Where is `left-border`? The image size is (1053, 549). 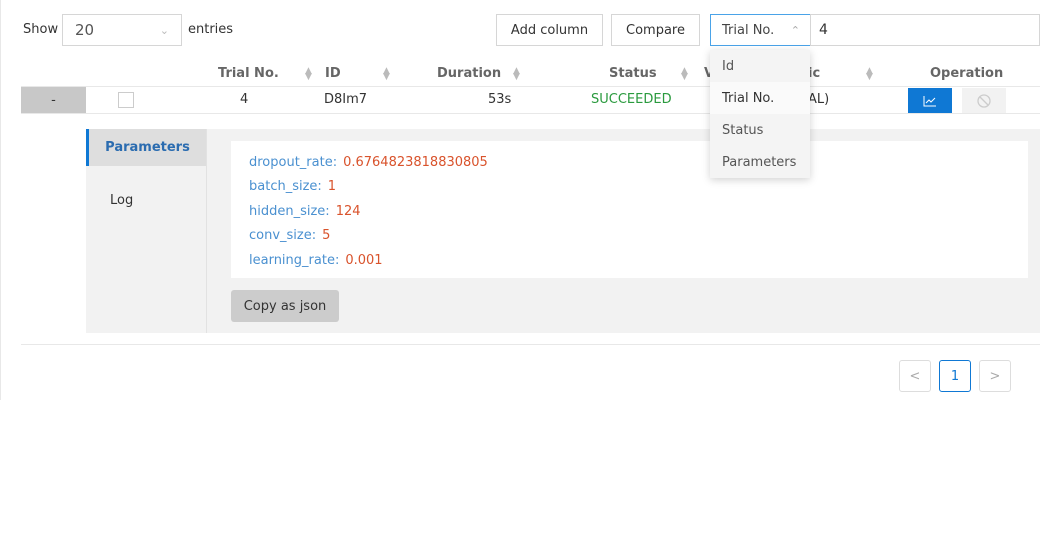
left-border is located at coordinates (0, 200).